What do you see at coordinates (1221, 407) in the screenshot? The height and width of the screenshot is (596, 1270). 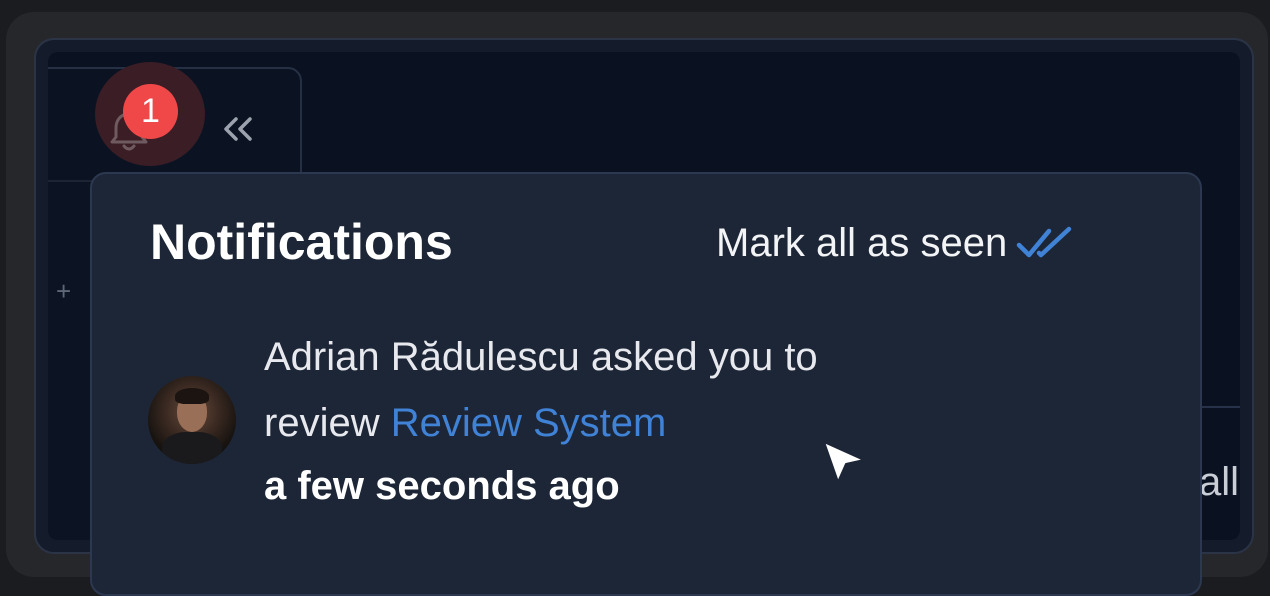 I see `divider` at bounding box center [1221, 407].